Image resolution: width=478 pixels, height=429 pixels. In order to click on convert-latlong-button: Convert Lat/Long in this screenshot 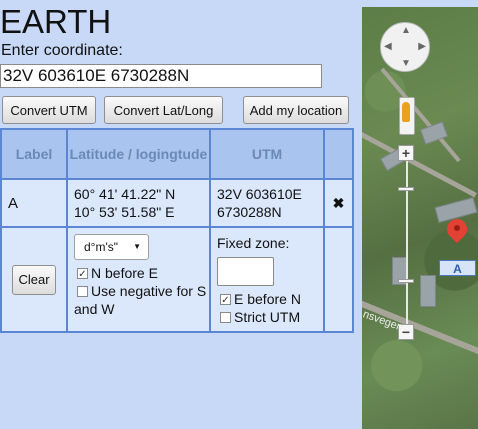, I will do `click(163, 110)`.